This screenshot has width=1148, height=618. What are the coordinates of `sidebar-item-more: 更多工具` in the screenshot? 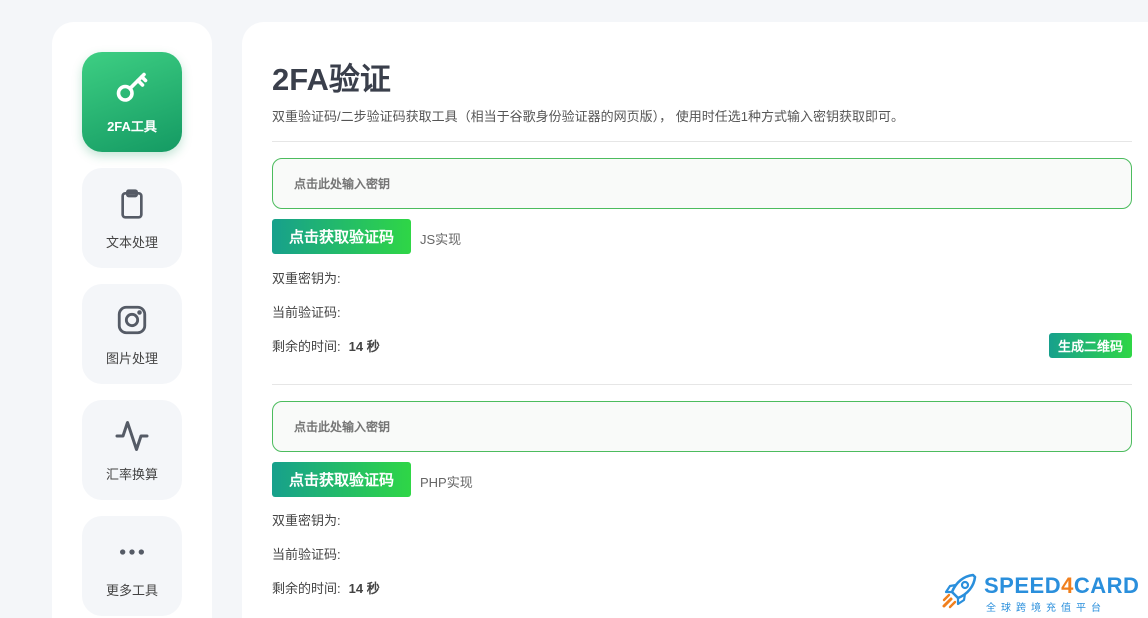 It's located at (132, 566).